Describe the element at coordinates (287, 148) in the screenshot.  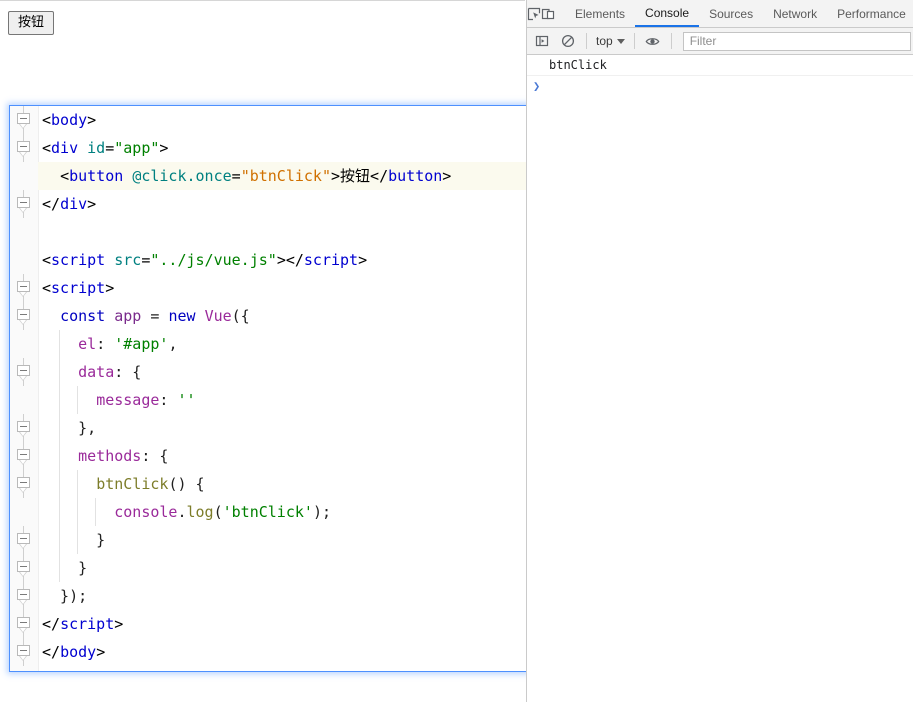
I see `code-line: <div id="app">` at that location.